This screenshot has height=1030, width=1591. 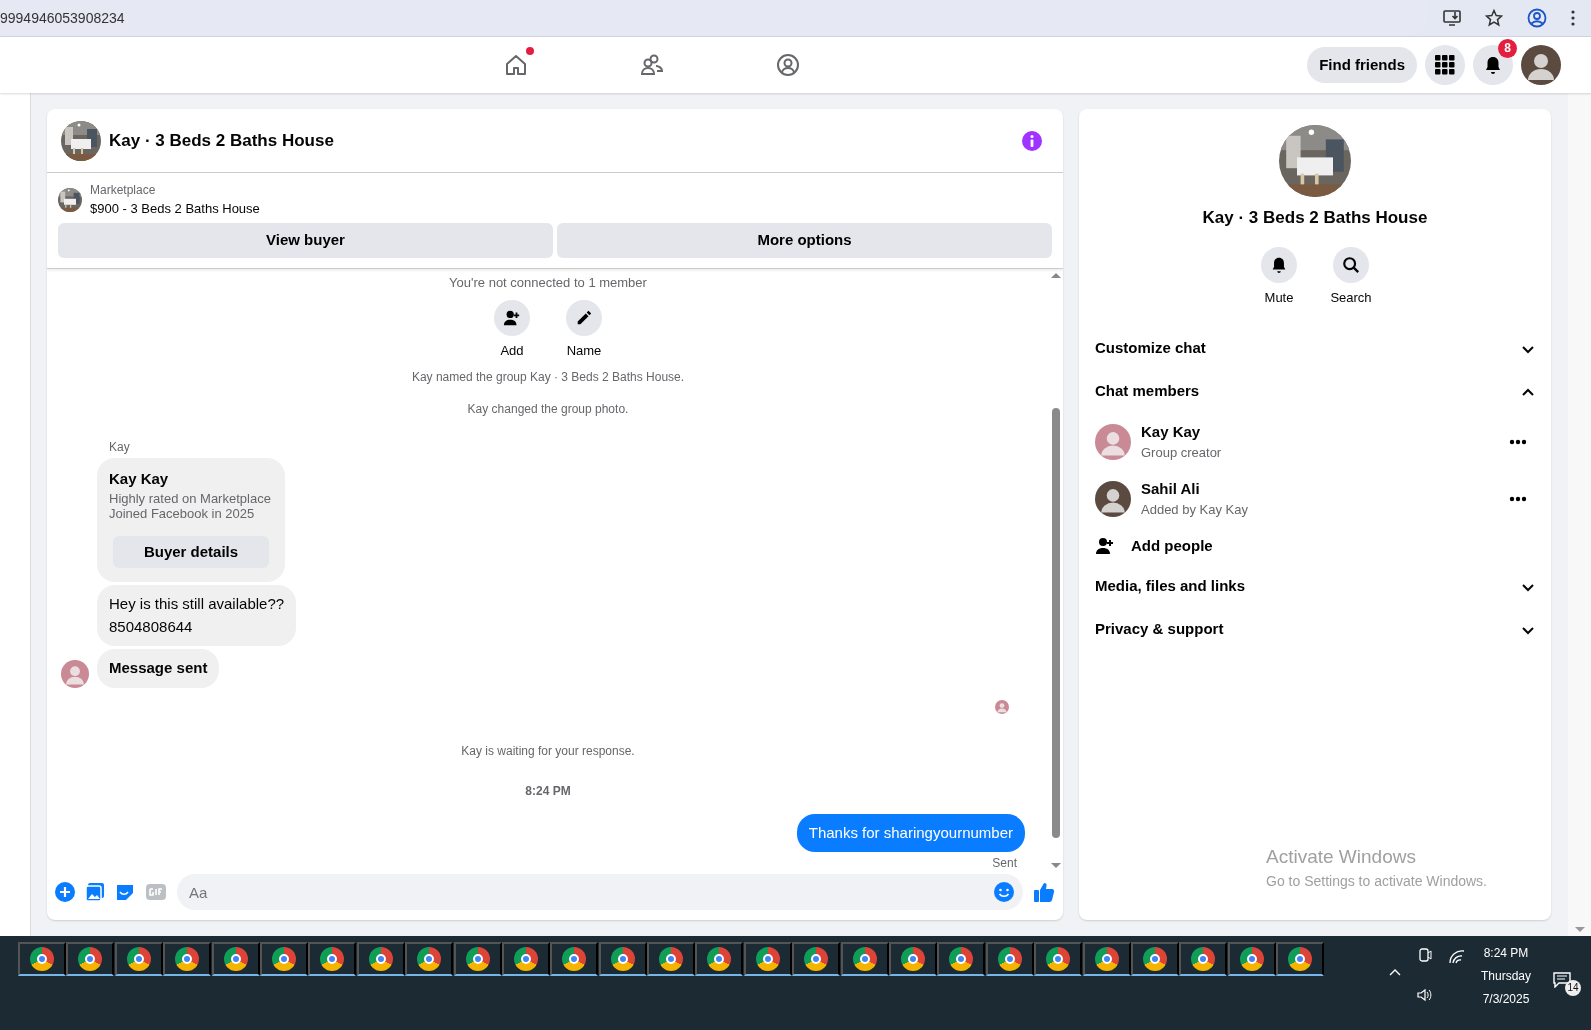 What do you see at coordinates (65, 892) in the screenshot?
I see `plus-icon` at bounding box center [65, 892].